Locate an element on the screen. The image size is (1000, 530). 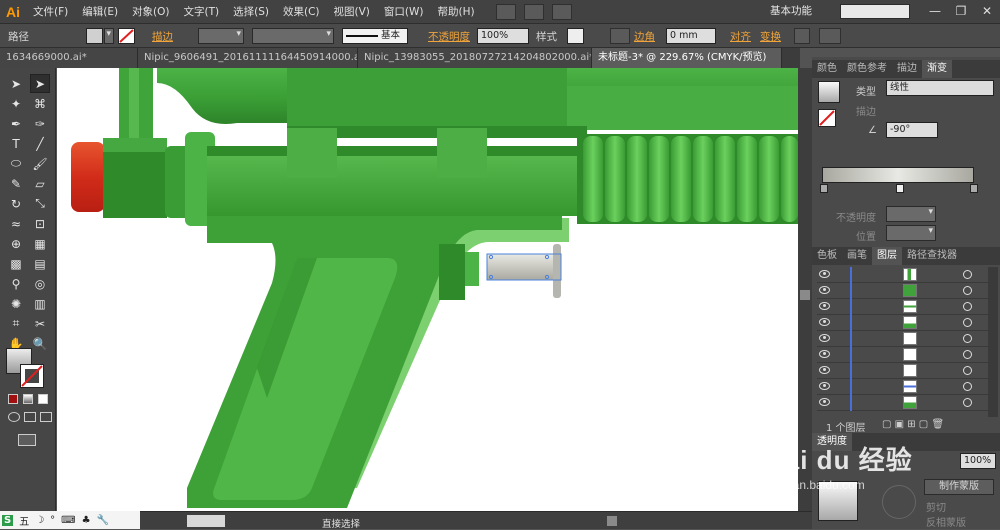
fill-swatch is located at coordinates (94, 36).